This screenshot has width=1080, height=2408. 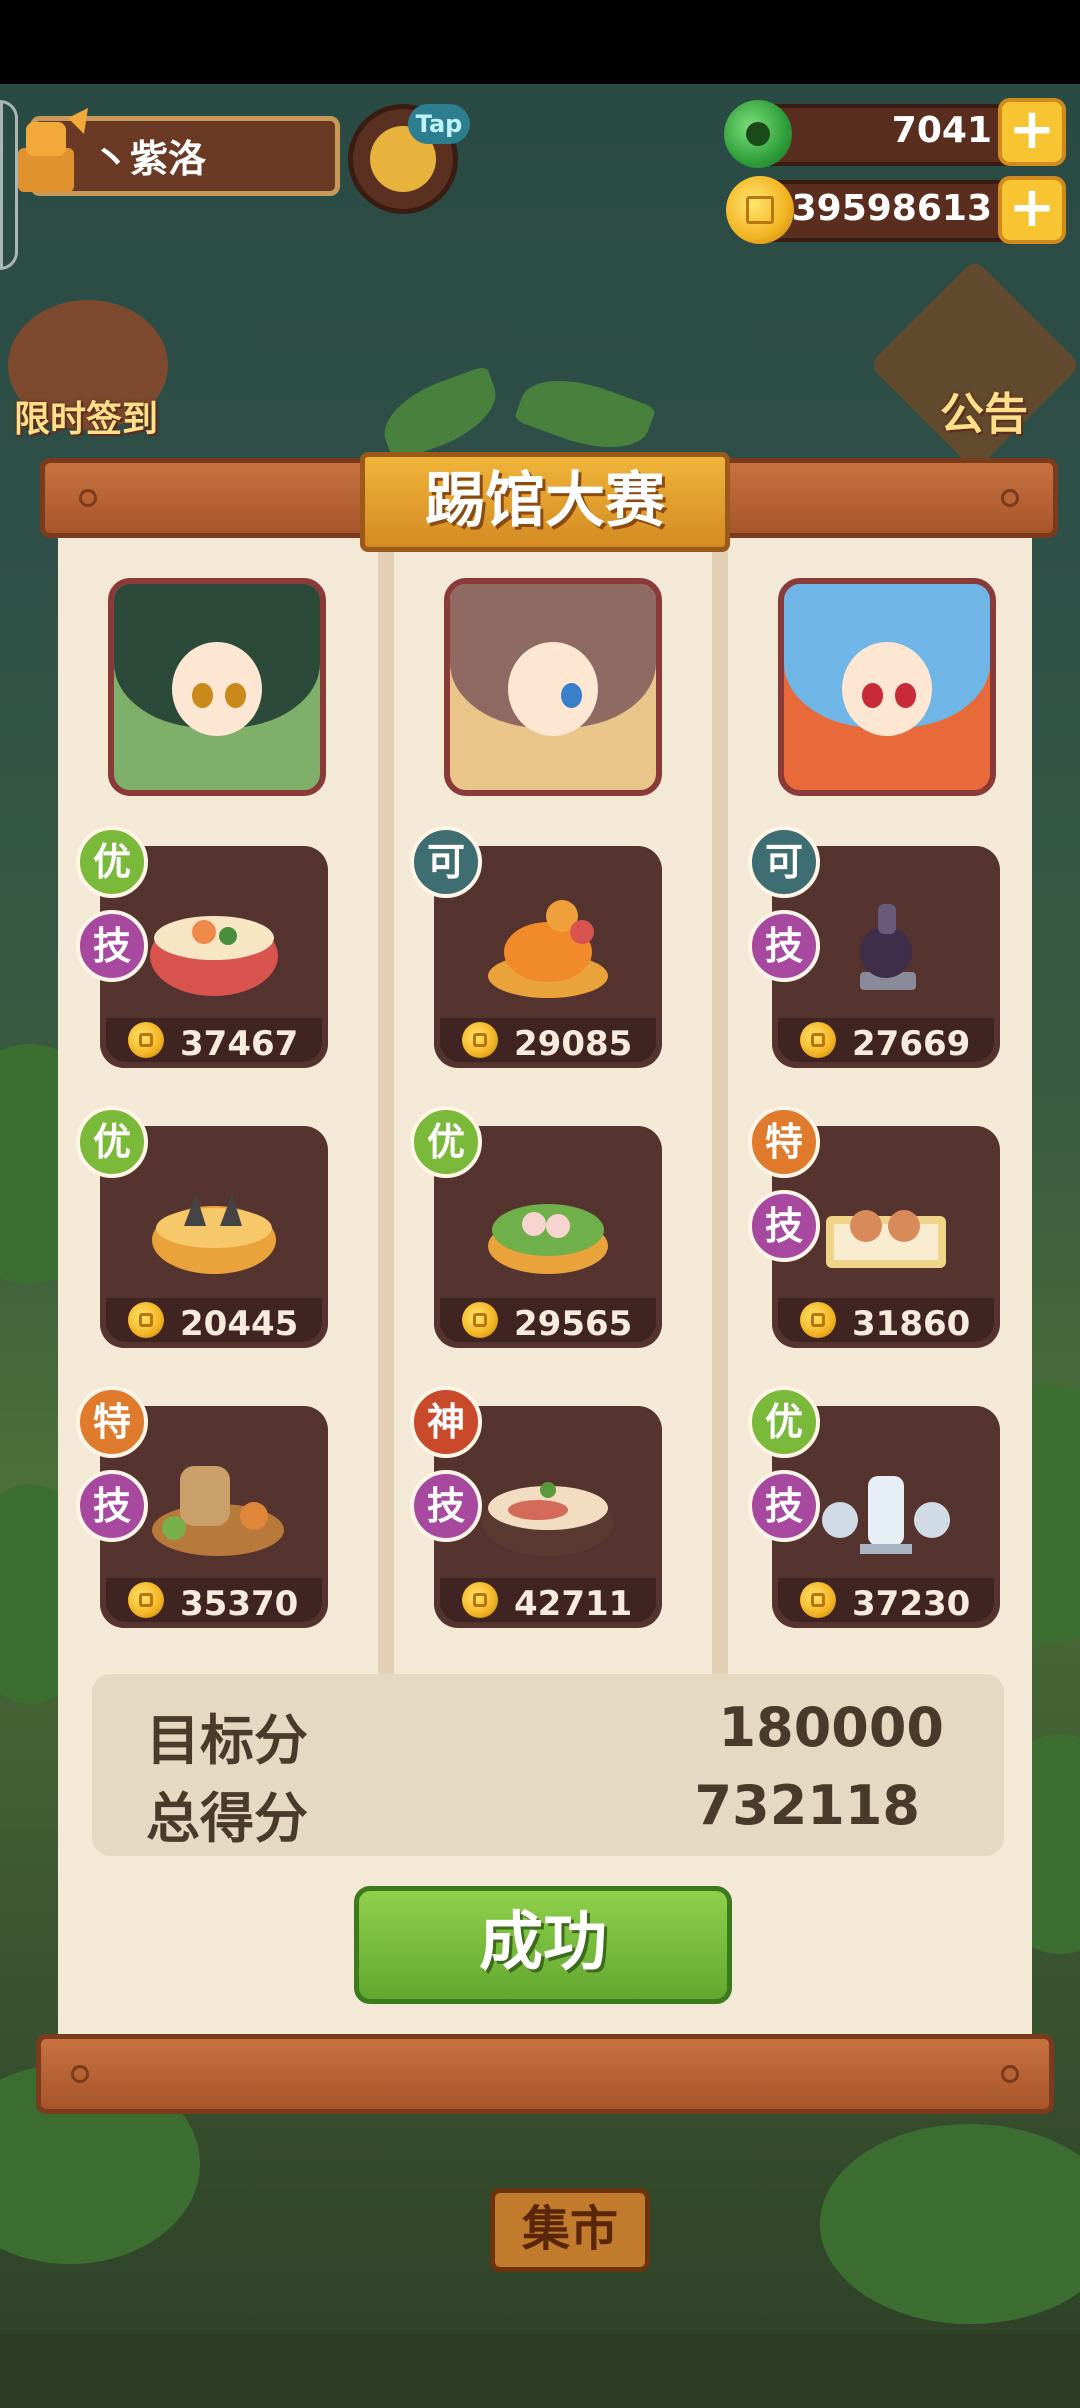 What do you see at coordinates (570, 2230) in the screenshot?
I see `market-button: 集市` at bounding box center [570, 2230].